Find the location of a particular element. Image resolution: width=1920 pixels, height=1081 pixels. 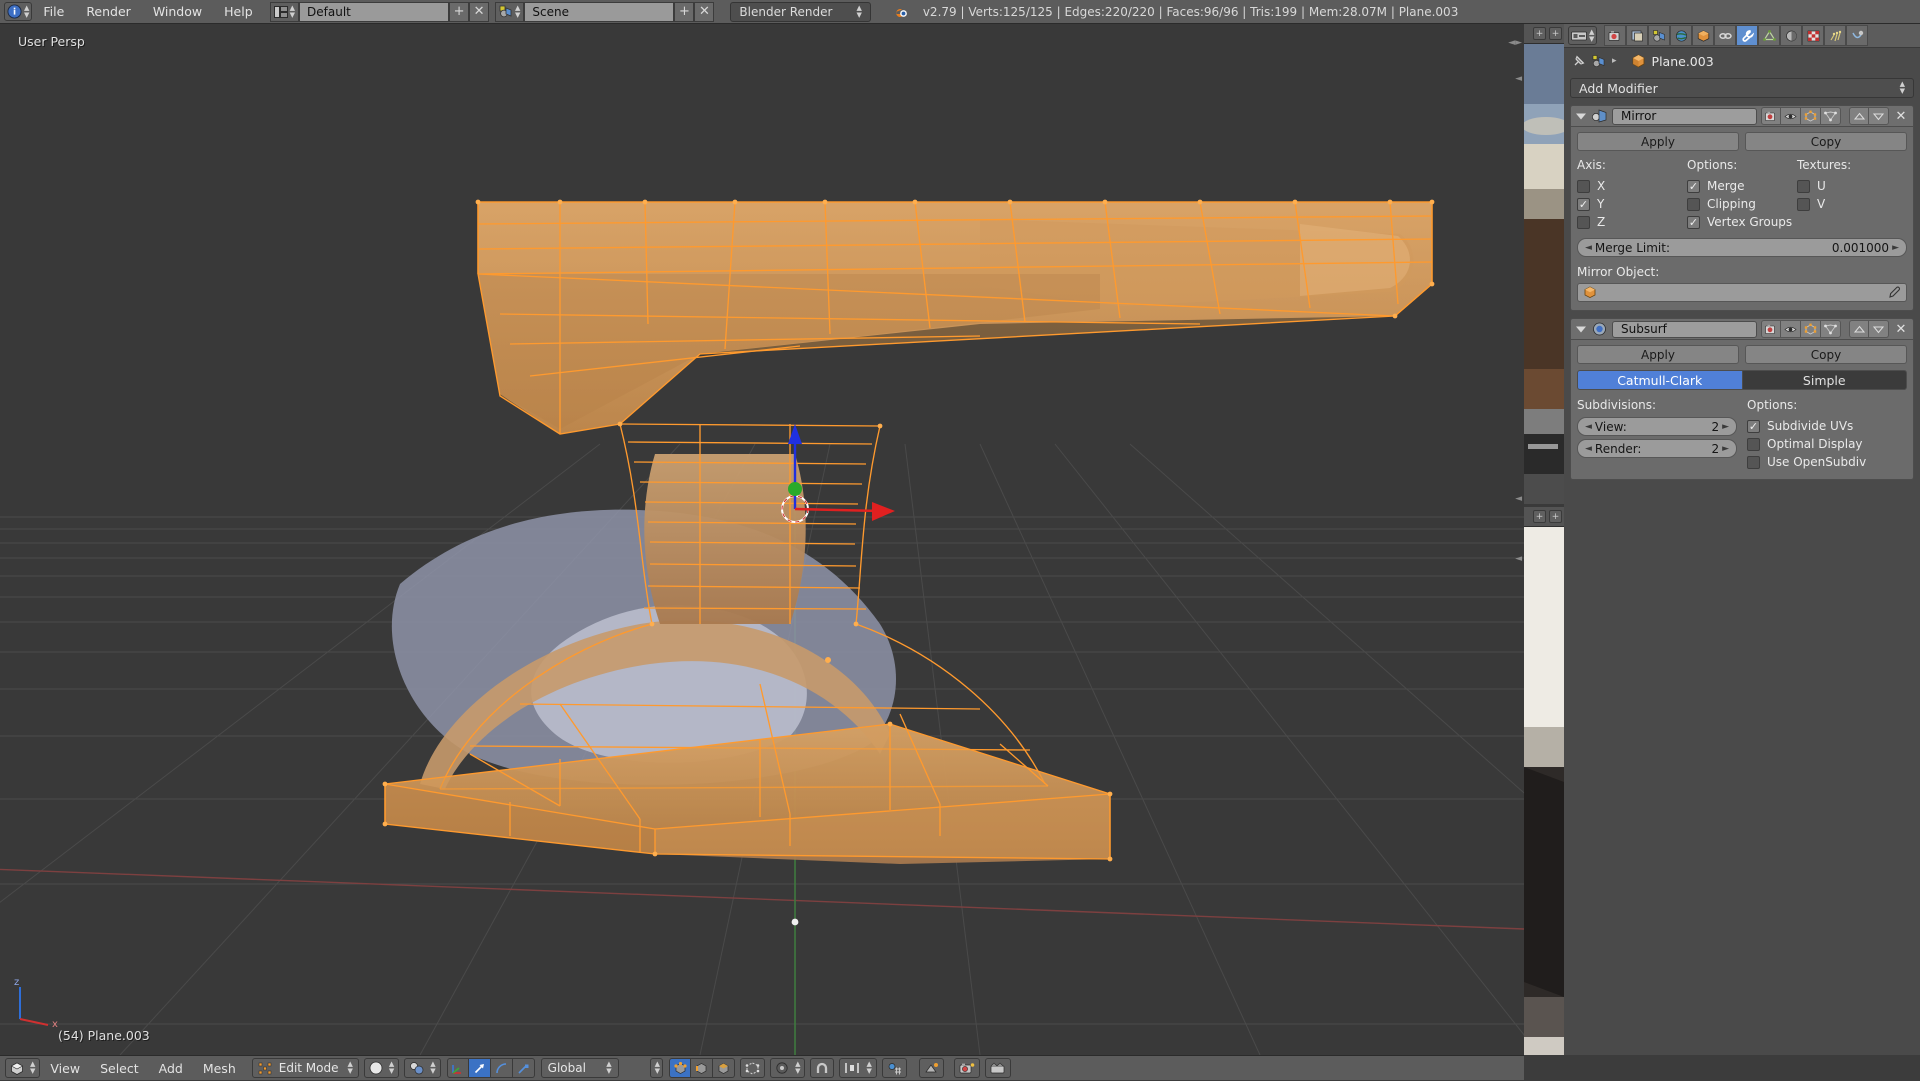

add-scene-button: + is located at coordinates (684, 11).